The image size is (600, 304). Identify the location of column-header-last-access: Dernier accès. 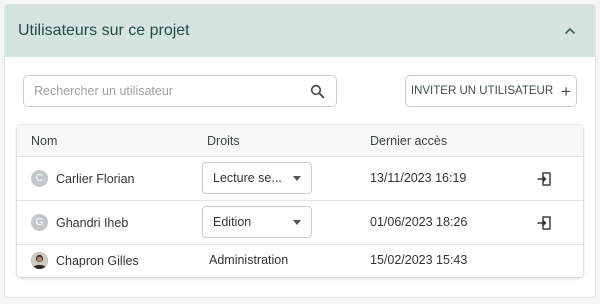
(408, 141).